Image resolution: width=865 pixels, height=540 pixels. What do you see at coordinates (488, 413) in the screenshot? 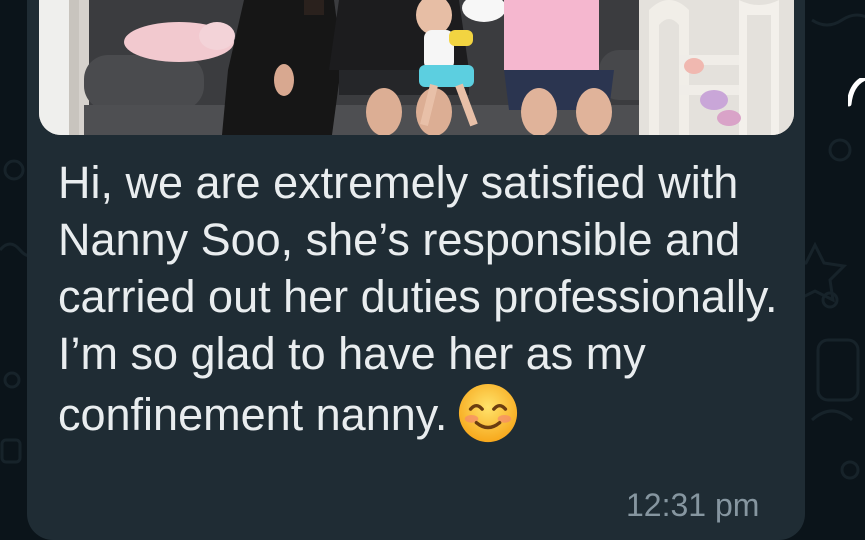
I see `smiling-face-emoji-icon` at bounding box center [488, 413].